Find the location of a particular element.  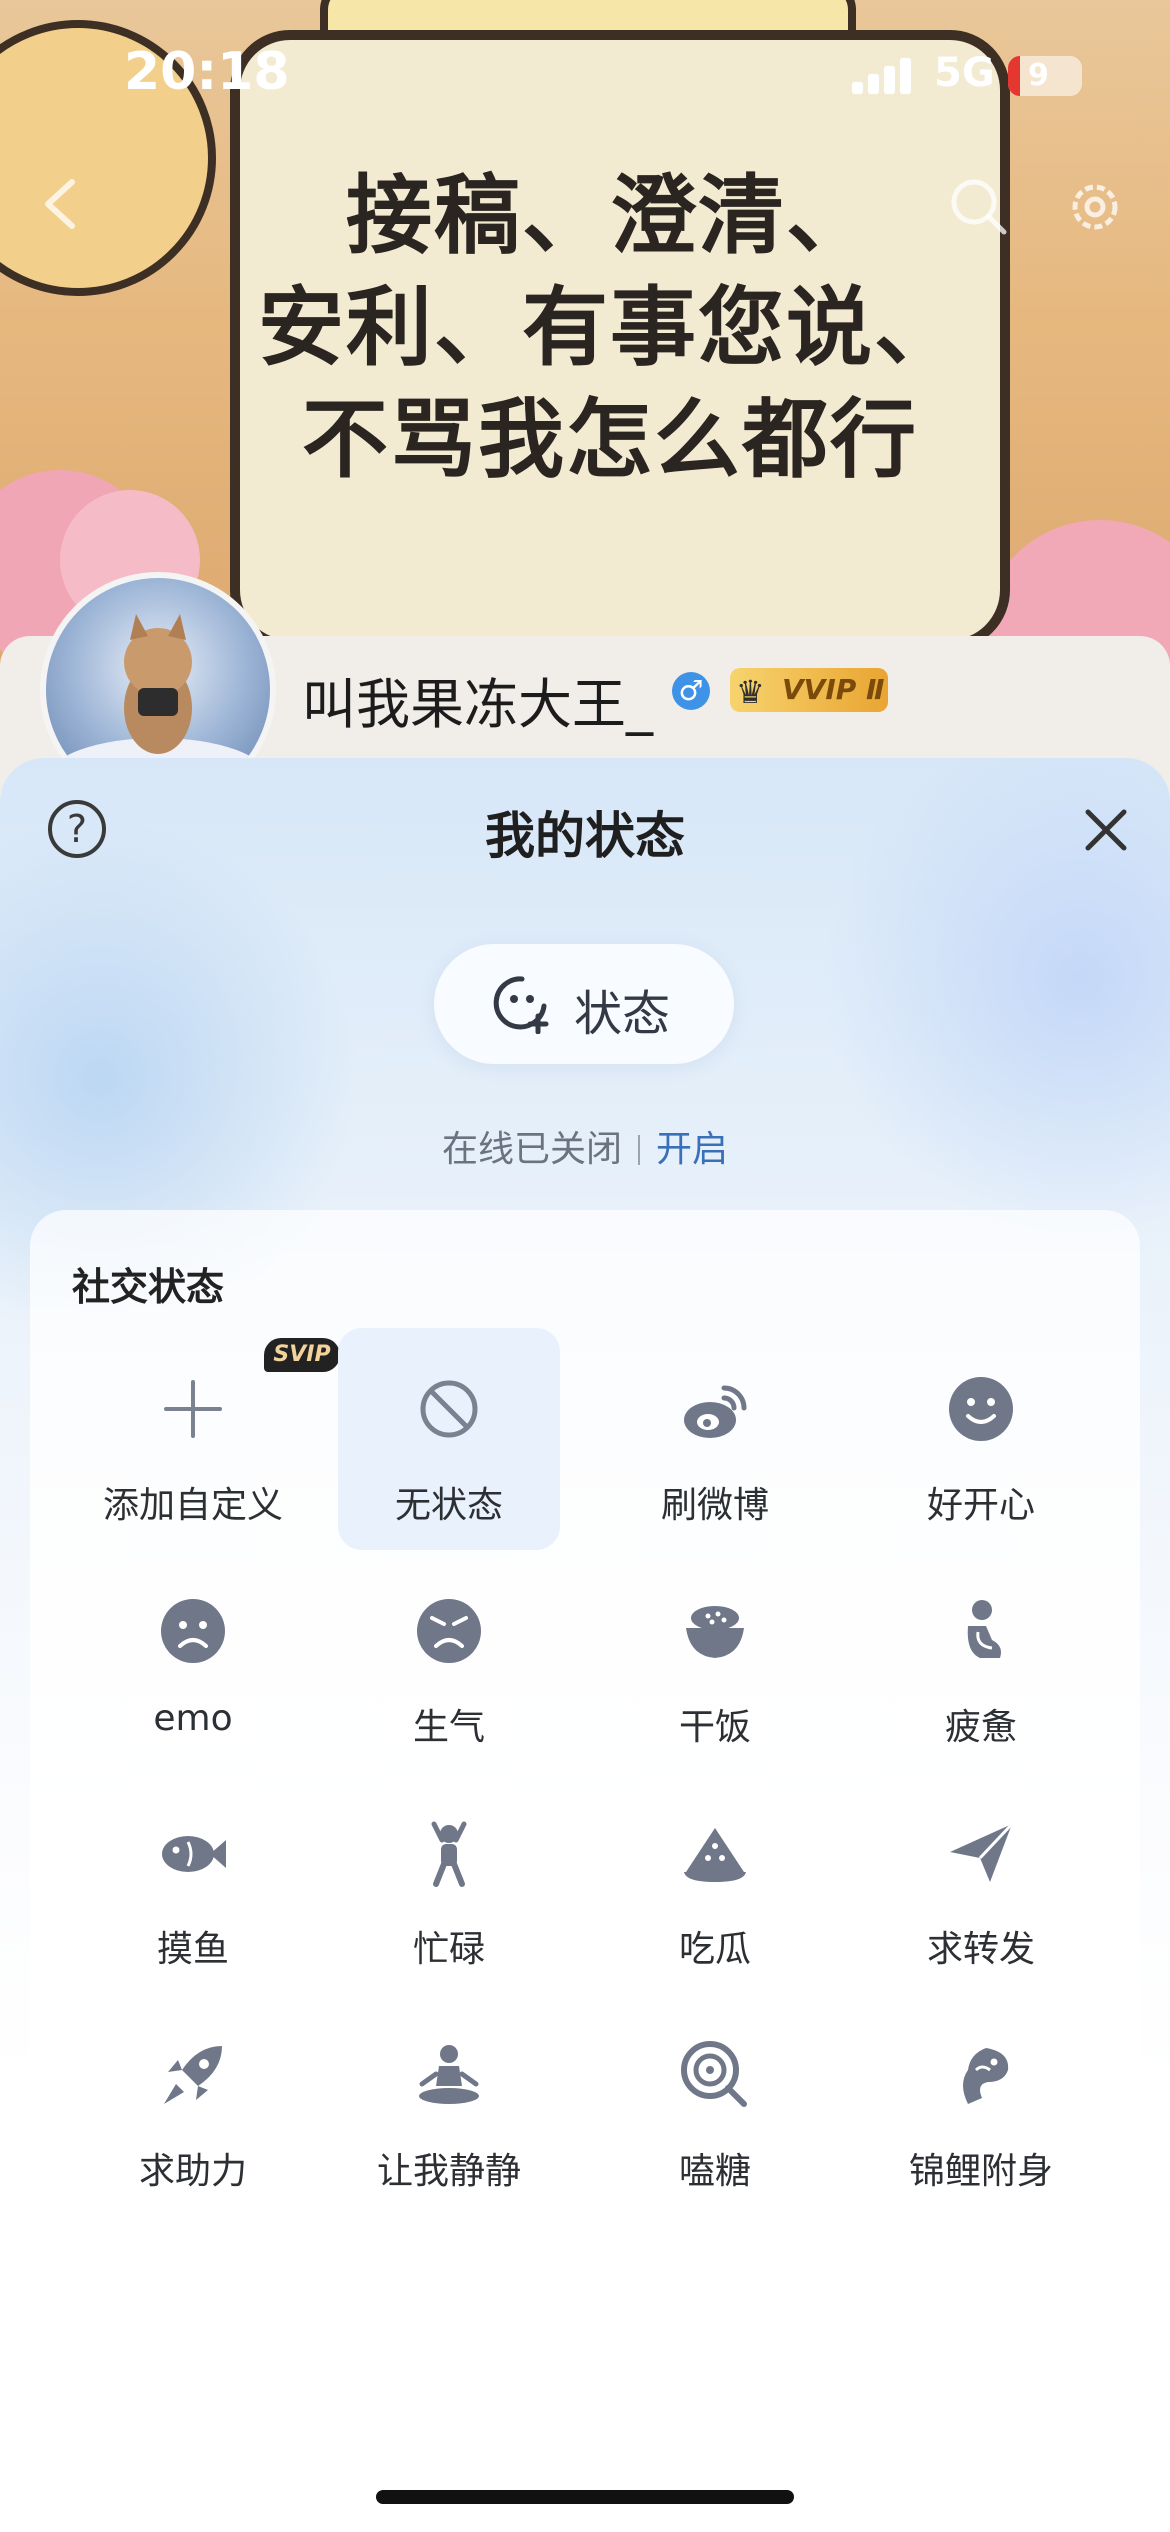

status-item-label: 干饭 is located at coordinates (714, 1727).